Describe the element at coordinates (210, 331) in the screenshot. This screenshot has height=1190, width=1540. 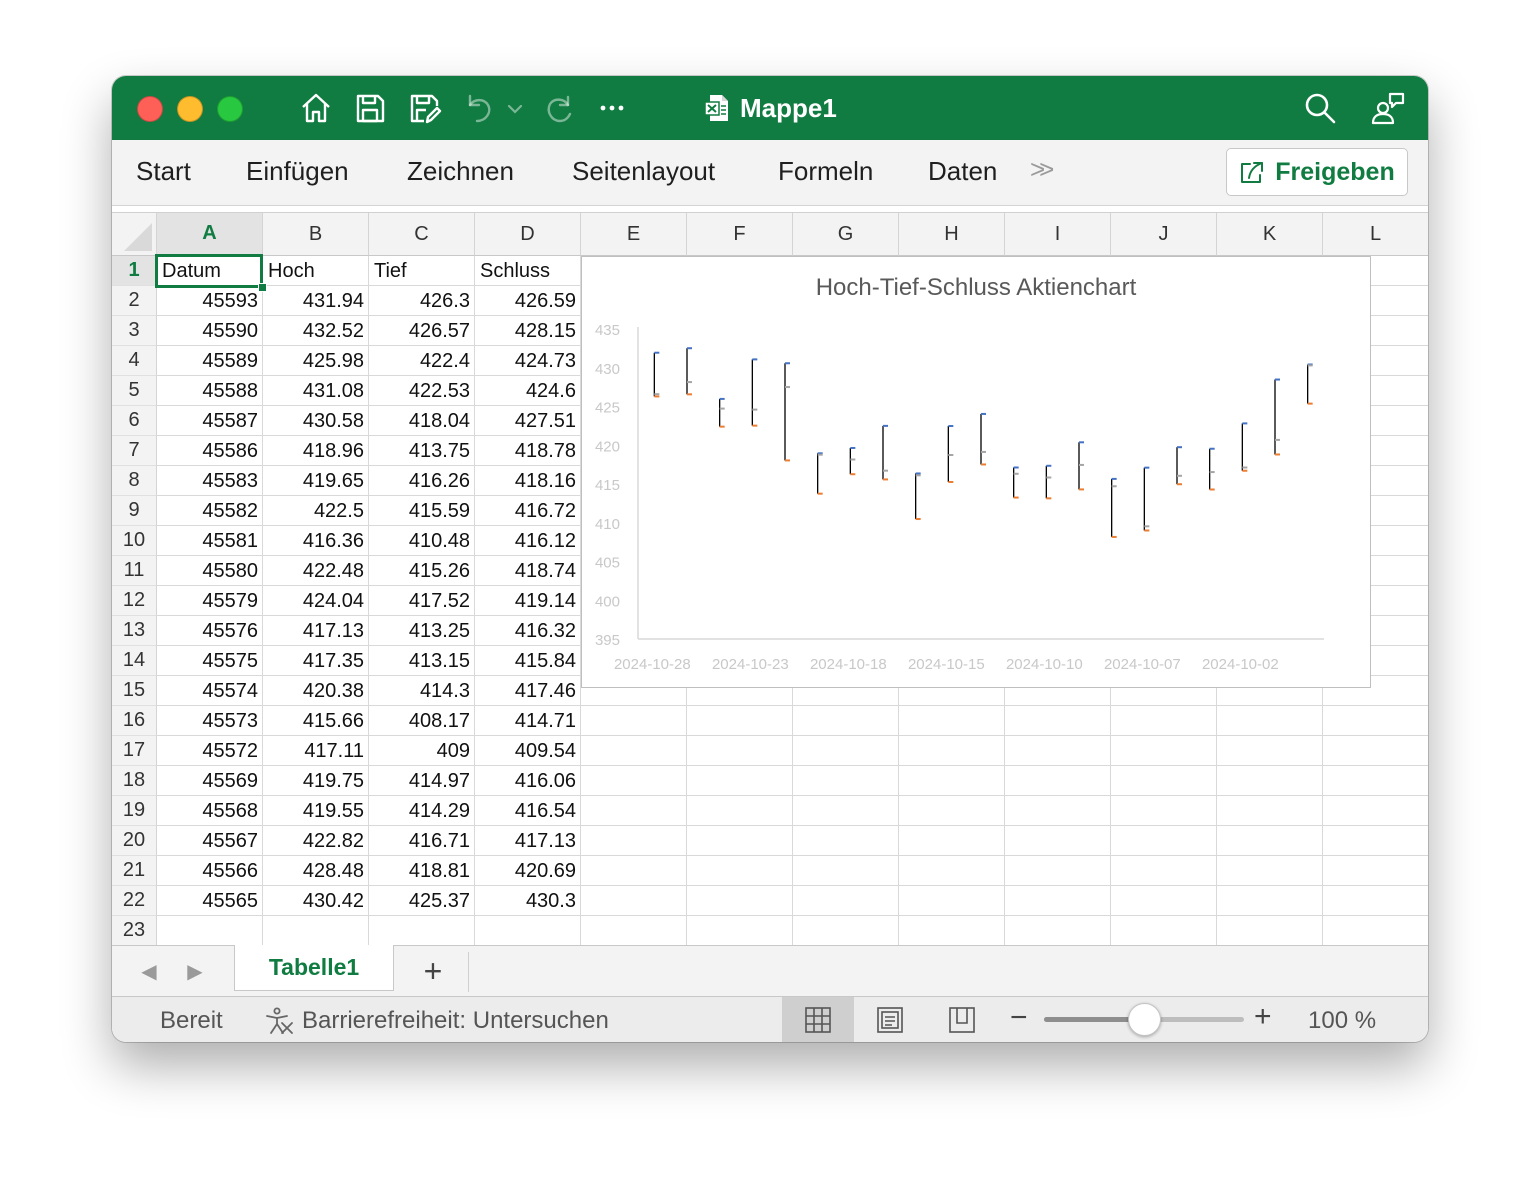
I see `data-cell: 45590` at that location.